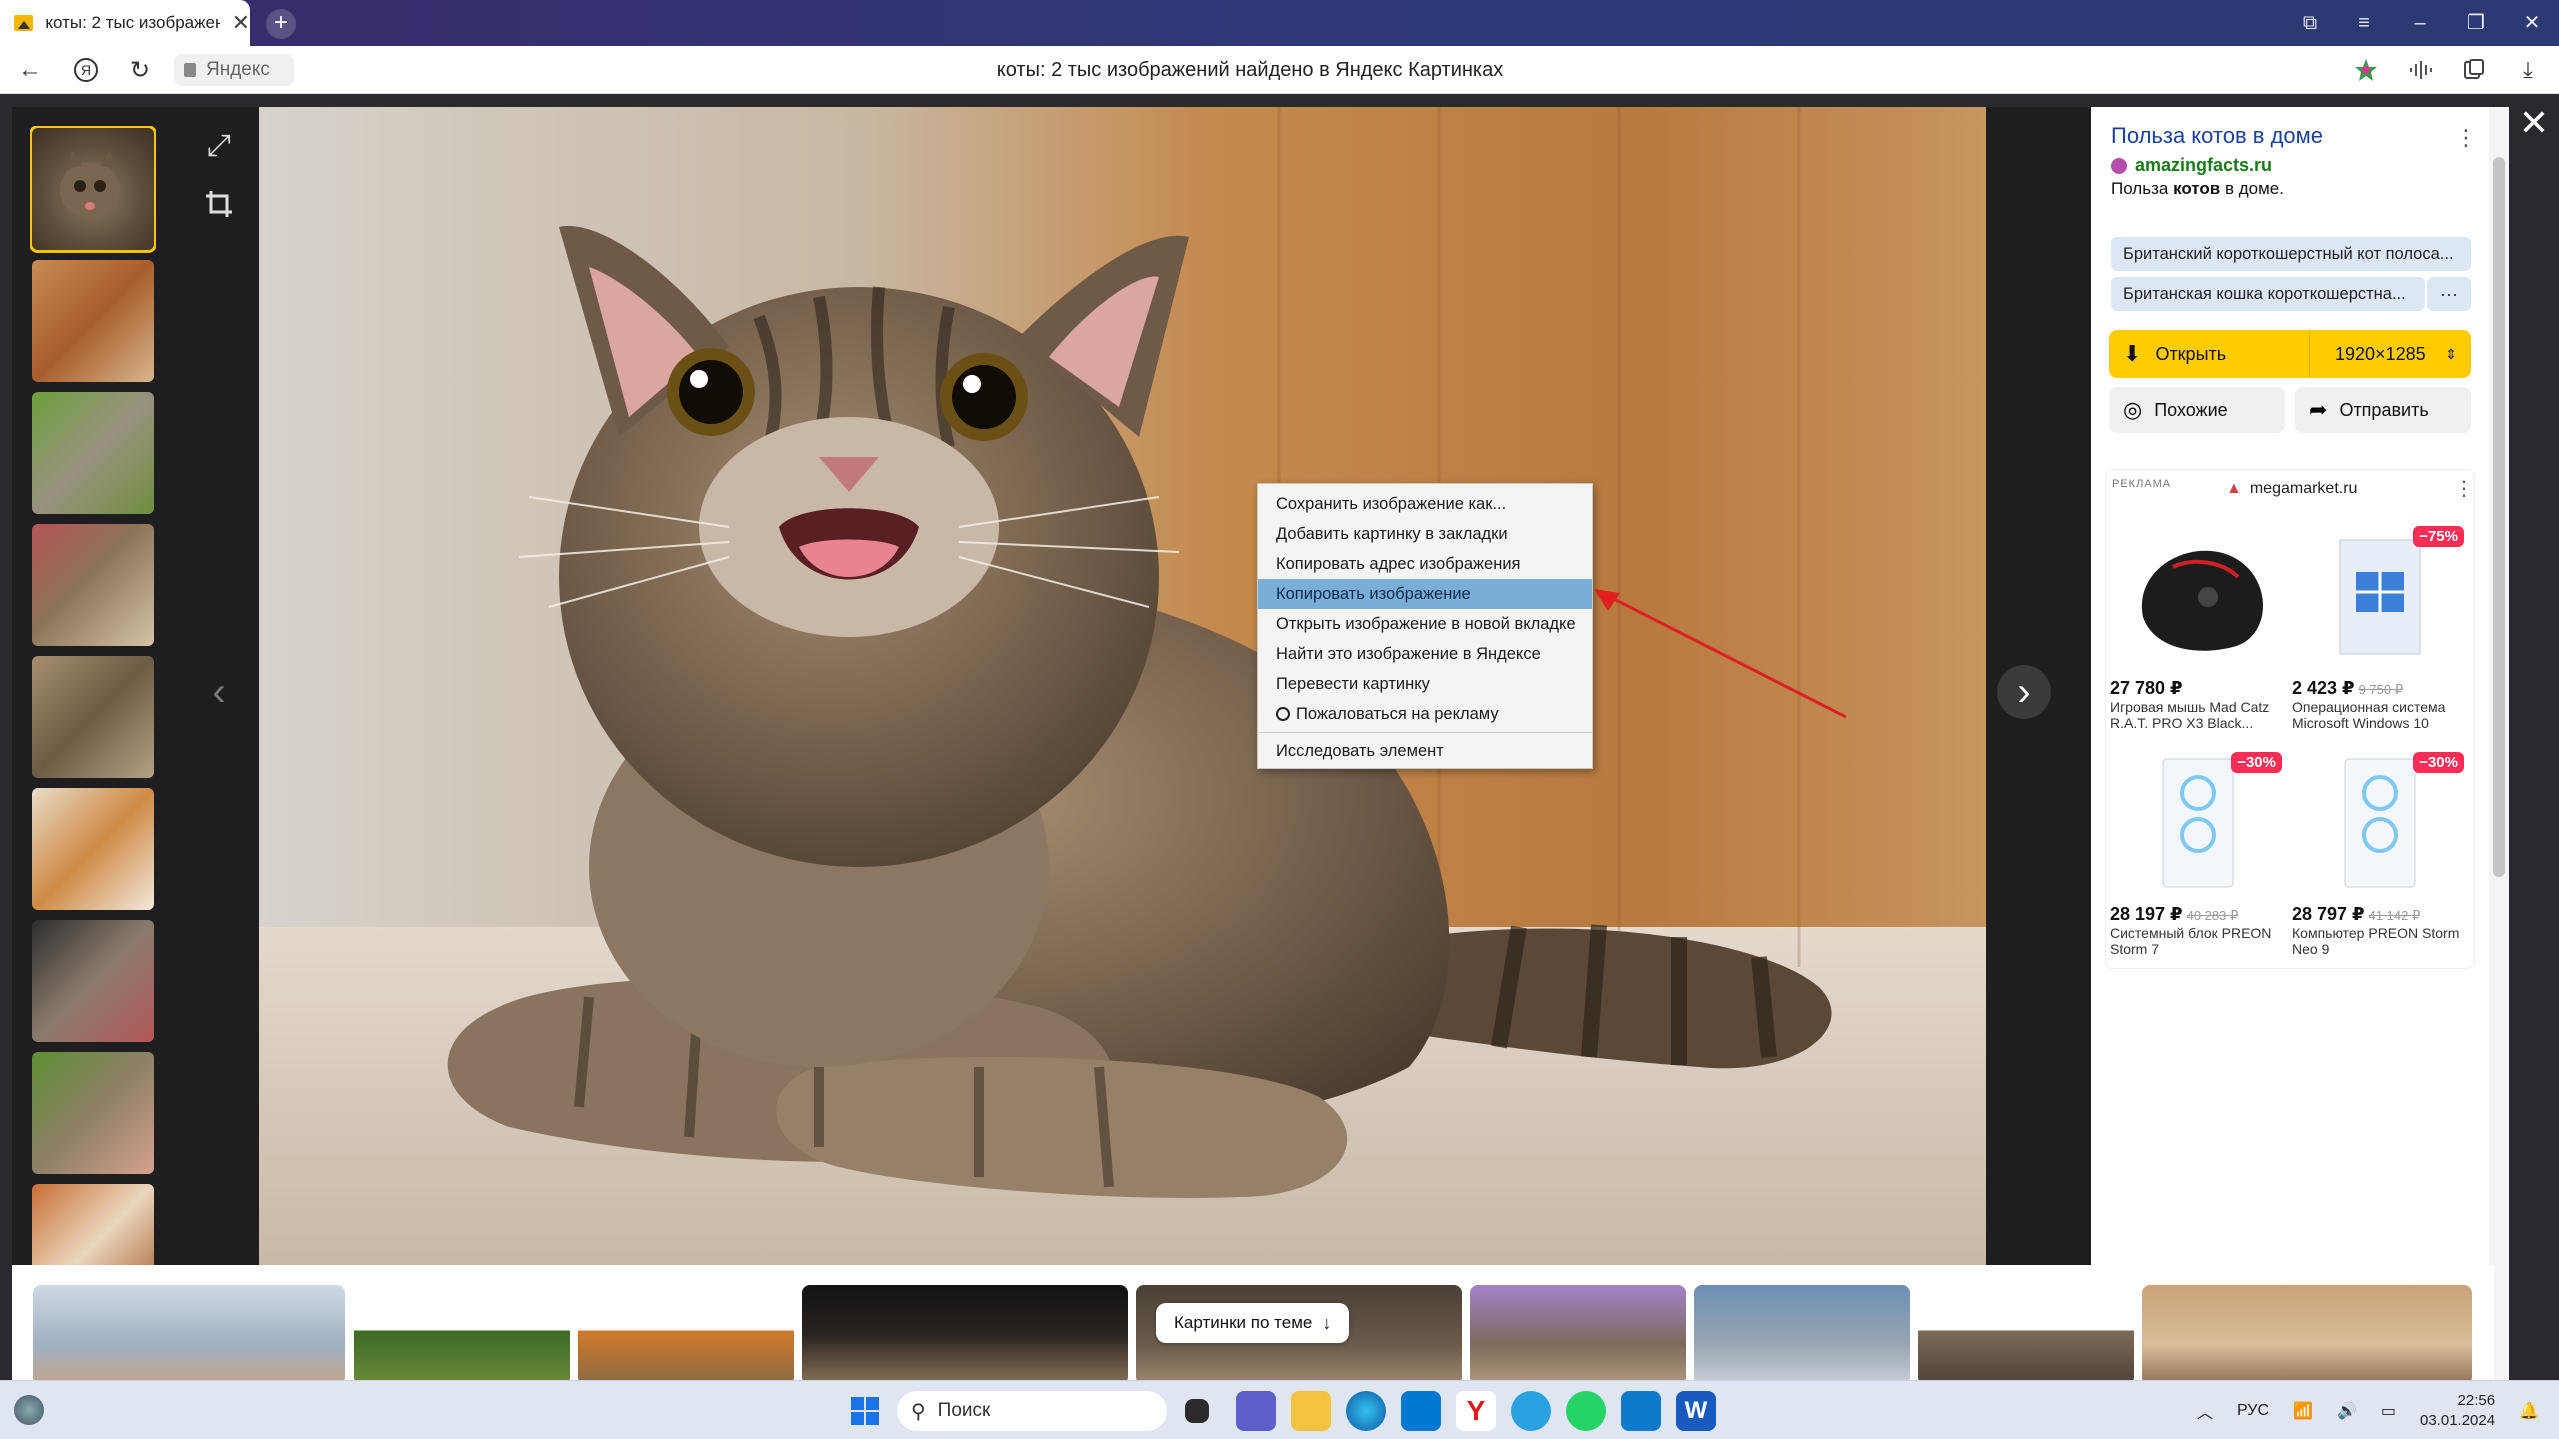 Image resolution: width=2559 pixels, height=1439 pixels. What do you see at coordinates (2466, 138) in the screenshot?
I see `panel-more-icon: ⋮` at bounding box center [2466, 138].